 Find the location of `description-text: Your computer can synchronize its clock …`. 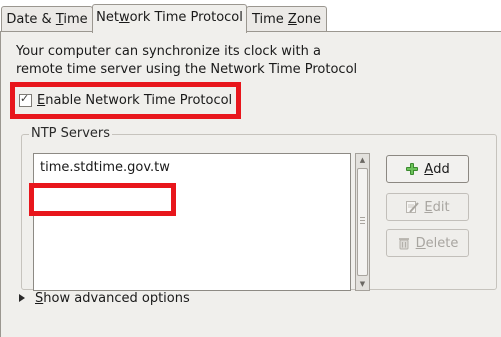

description-text: Your computer can synchronize its clock … is located at coordinates (251, 61).